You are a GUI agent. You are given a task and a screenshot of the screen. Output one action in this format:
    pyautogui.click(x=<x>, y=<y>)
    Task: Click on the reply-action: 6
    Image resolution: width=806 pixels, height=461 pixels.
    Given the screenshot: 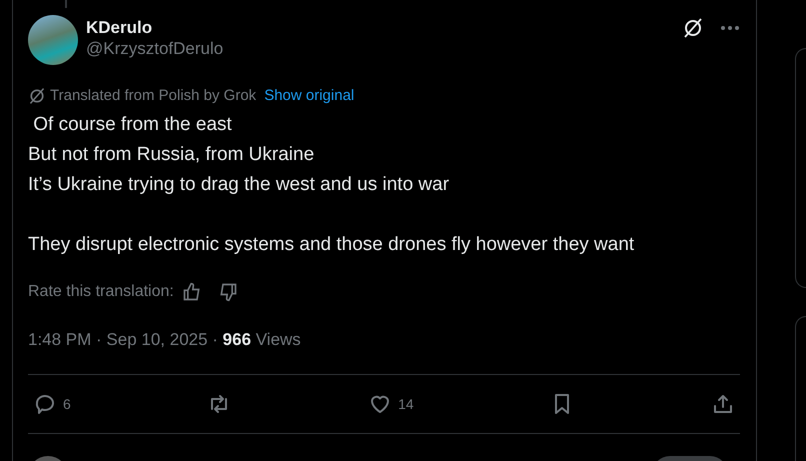 What is the action you would take?
    pyautogui.click(x=52, y=404)
    